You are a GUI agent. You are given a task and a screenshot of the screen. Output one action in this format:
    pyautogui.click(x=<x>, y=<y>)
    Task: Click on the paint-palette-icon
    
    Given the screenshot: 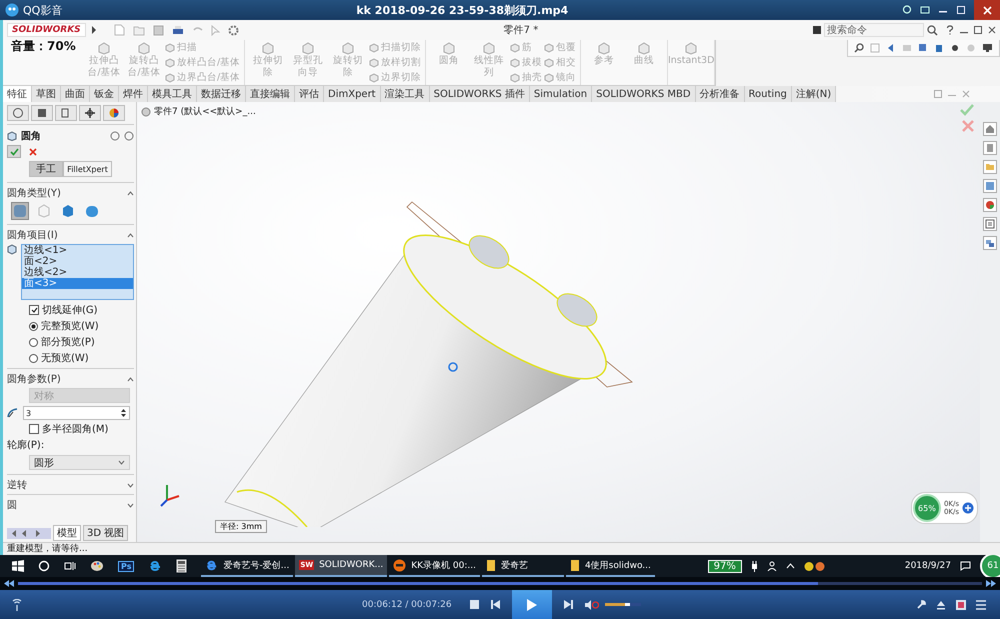 What is the action you would take?
    pyautogui.click(x=97, y=566)
    